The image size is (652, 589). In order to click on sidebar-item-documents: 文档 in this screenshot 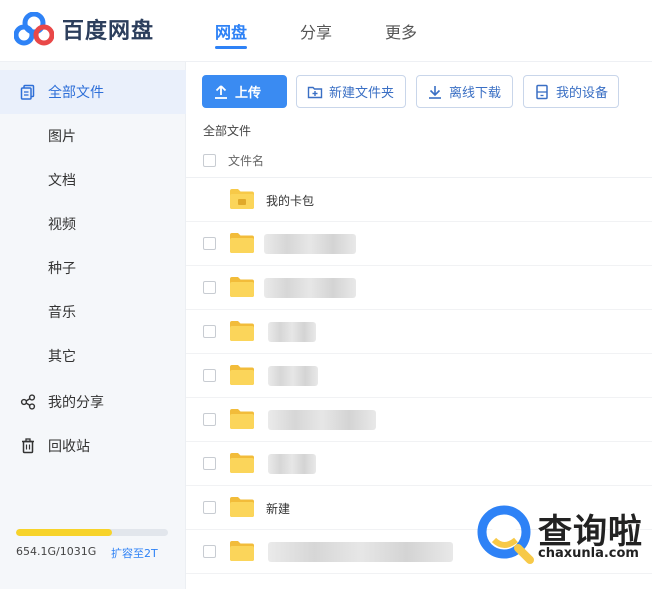, I will do `click(93, 180)`.